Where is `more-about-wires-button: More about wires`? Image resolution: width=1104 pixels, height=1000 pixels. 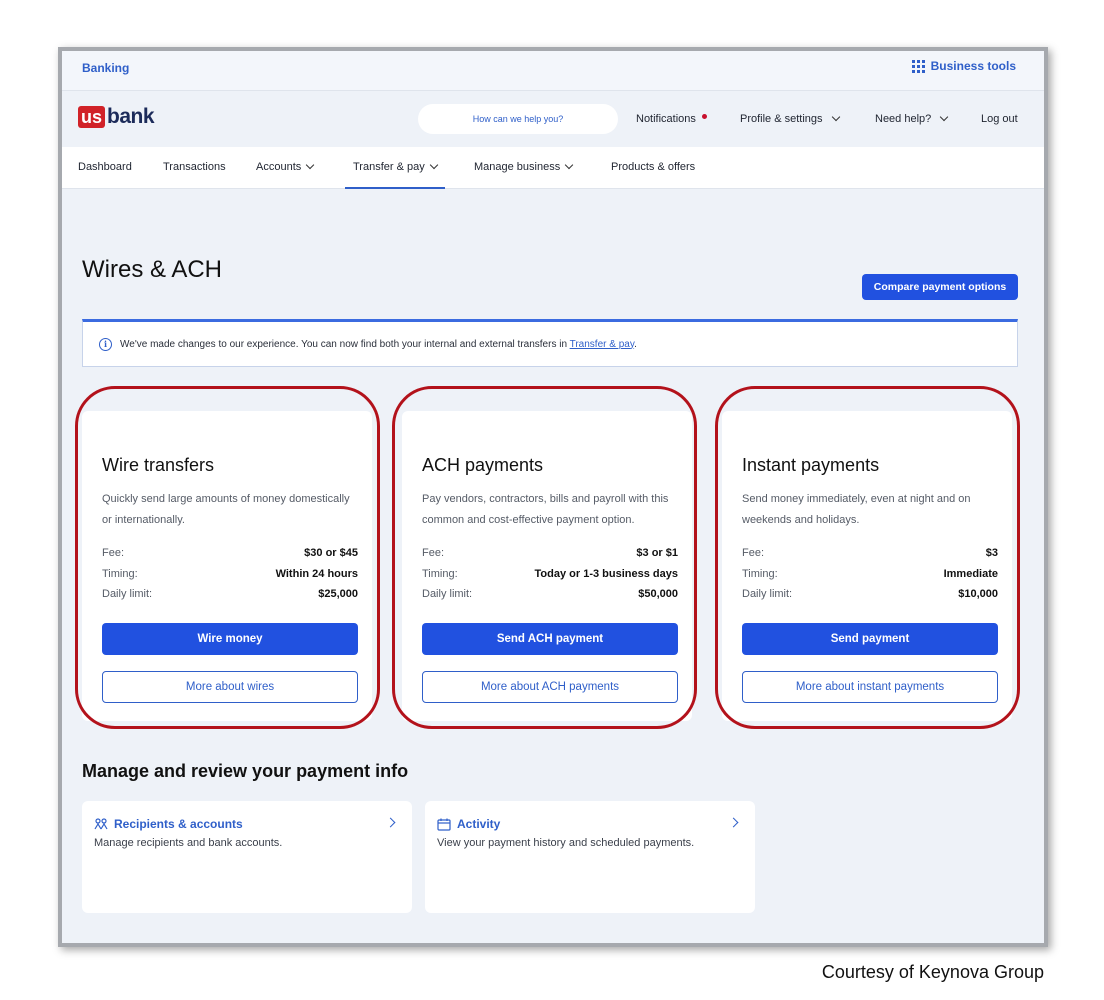 more-about-wires-button: More about wires is located at coordinates (230, 687).